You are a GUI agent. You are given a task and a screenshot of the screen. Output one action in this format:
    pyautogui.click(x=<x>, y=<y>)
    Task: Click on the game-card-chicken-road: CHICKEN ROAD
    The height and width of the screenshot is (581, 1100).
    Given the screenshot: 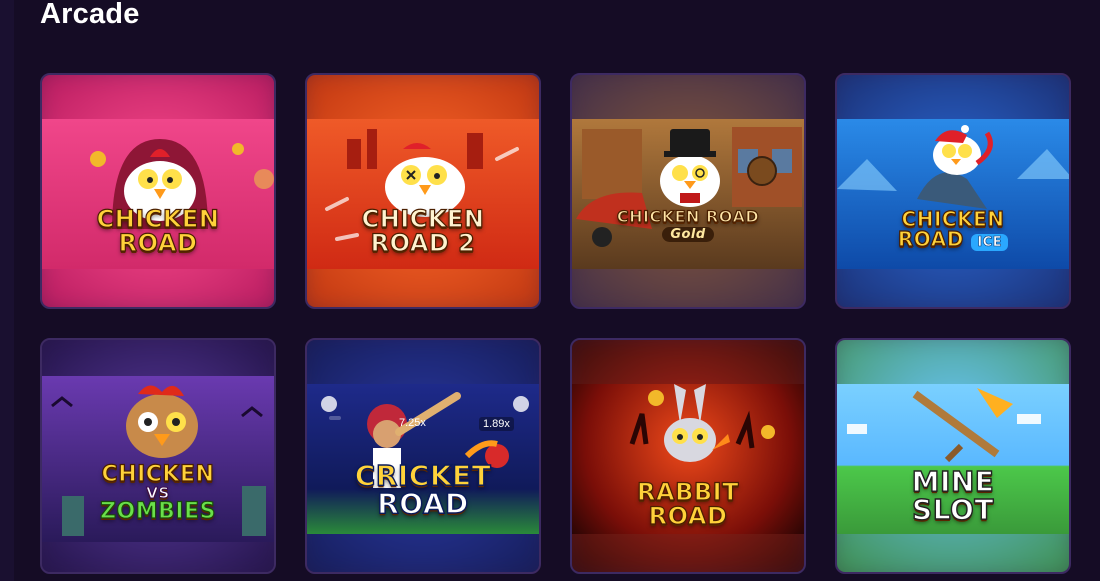 What is the action you would take?
    pyautogui.click(x=158, y=191)
    